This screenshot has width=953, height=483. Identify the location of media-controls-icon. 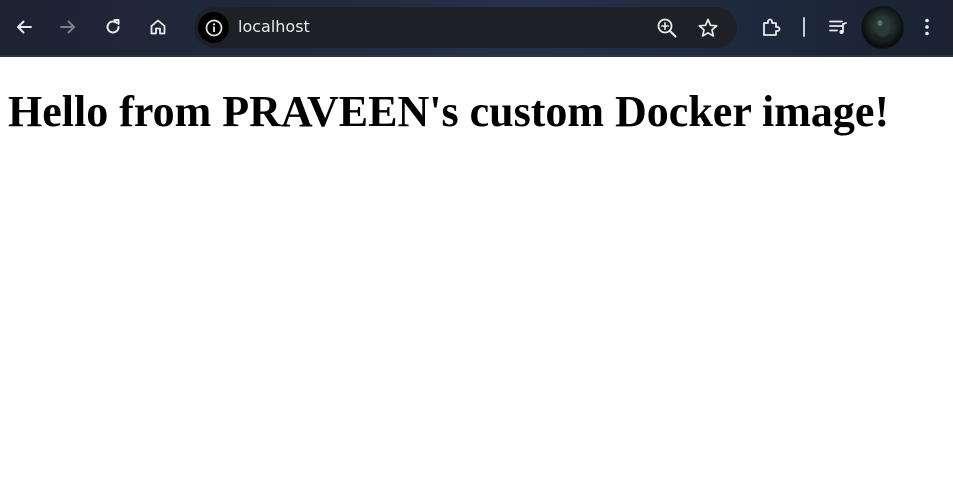
(838, 27).